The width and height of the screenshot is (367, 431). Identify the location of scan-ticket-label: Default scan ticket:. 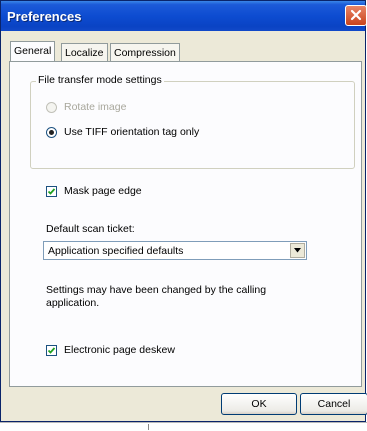
(90, 229).